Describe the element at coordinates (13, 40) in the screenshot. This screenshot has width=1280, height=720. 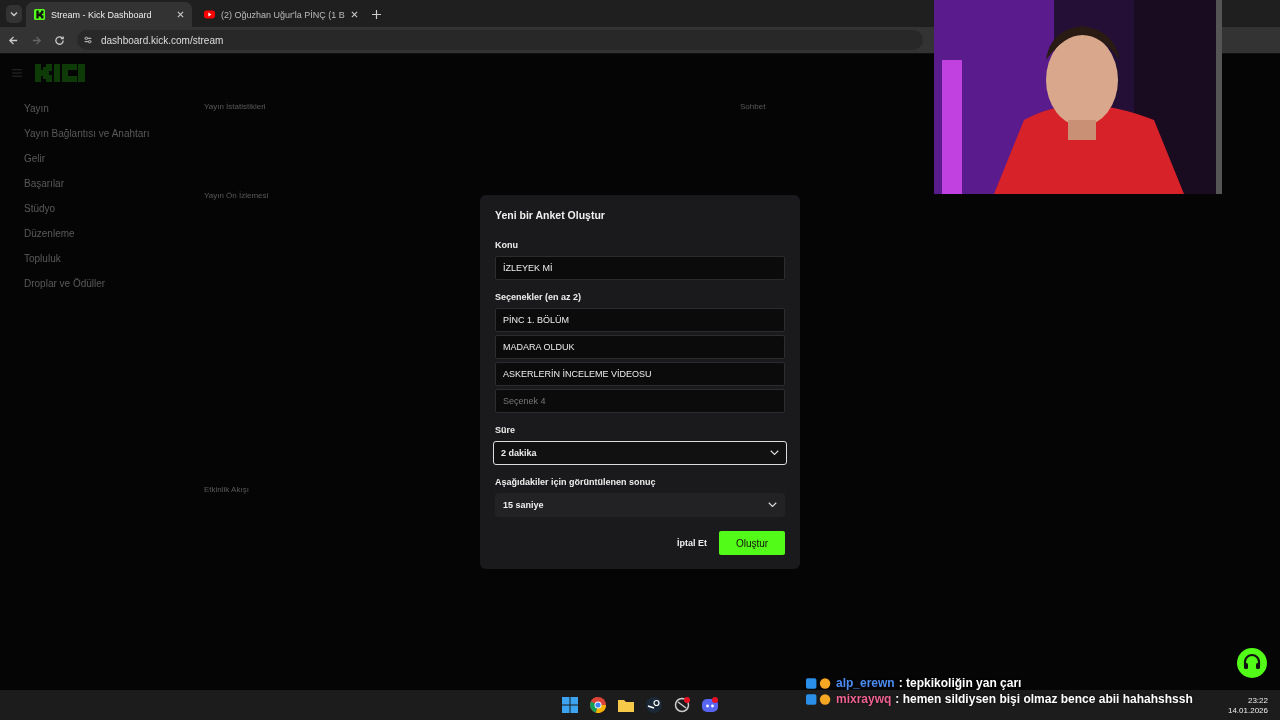
I see `back-icon` at that location.